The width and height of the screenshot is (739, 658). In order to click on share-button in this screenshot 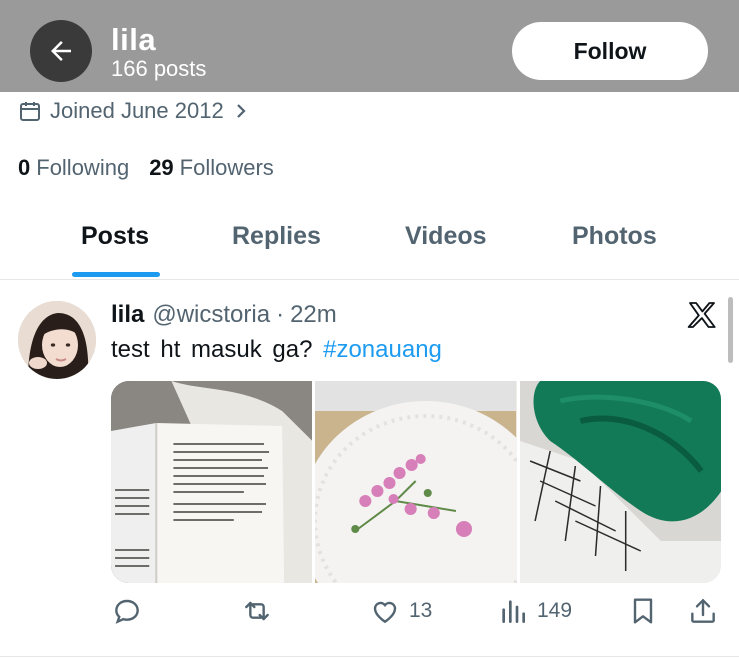, I will do `click(703, 611)`.